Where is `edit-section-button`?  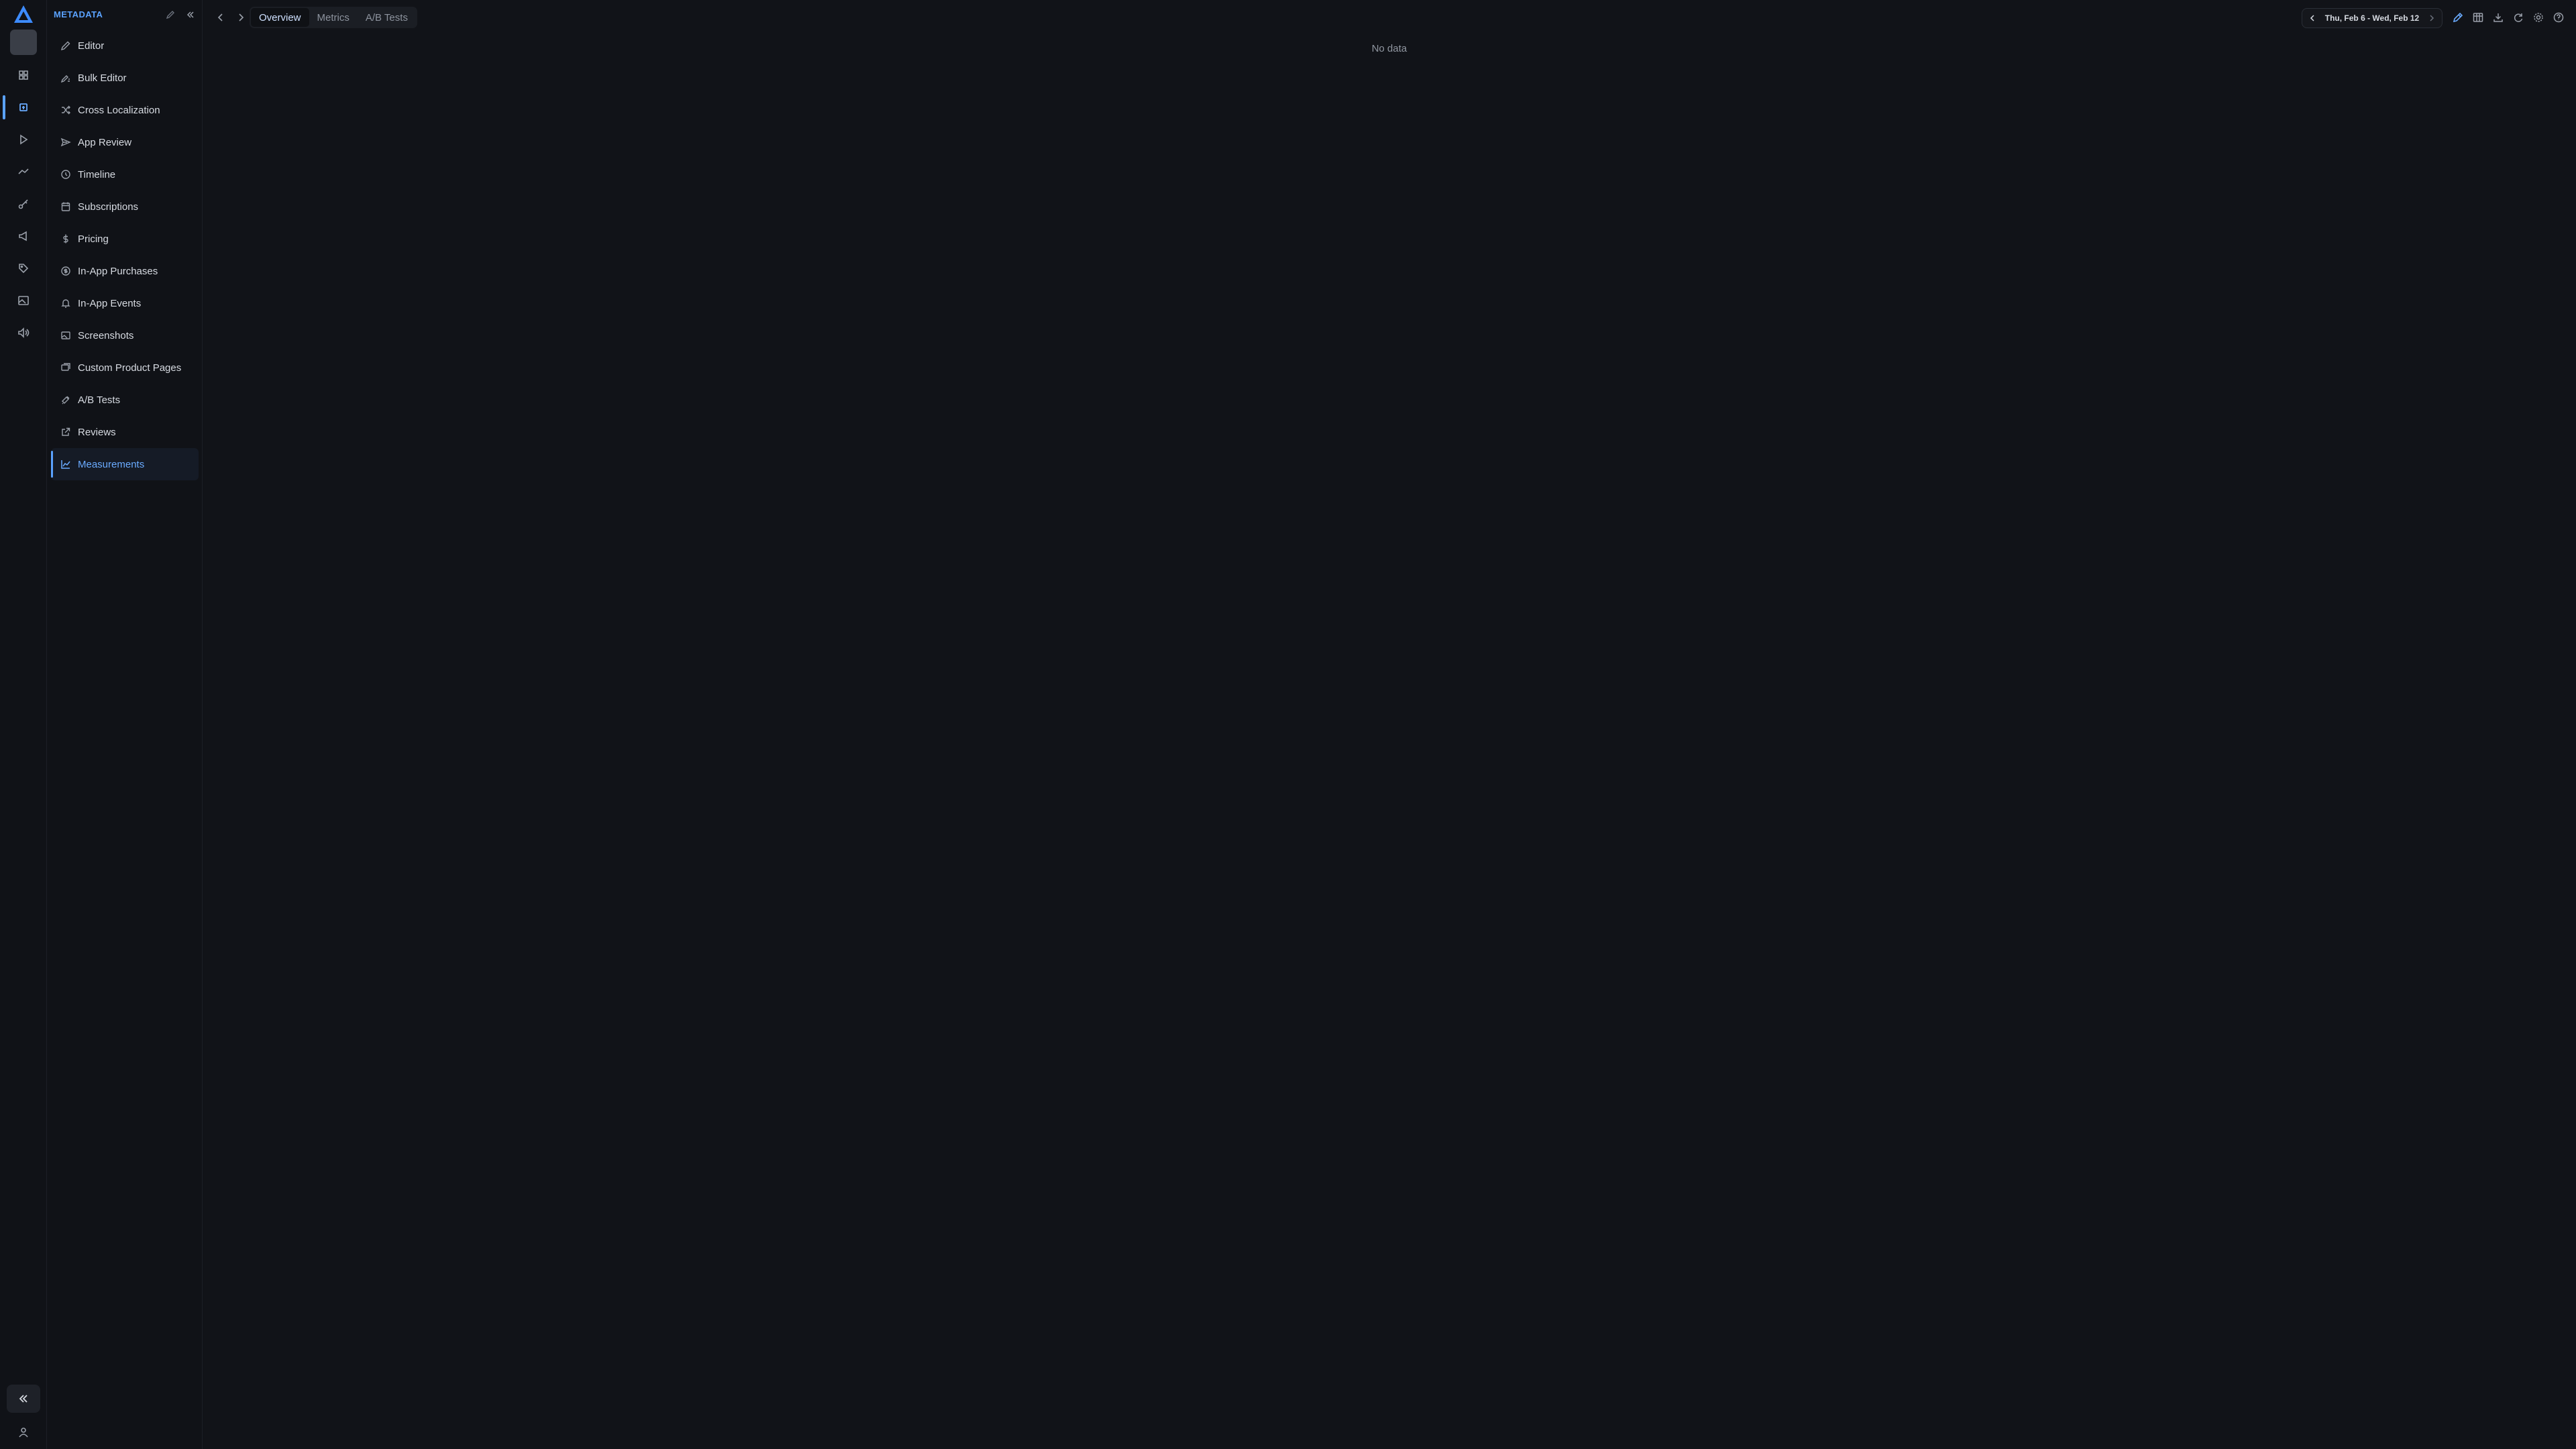 edit-section-button is located at coordinates (170, 14).